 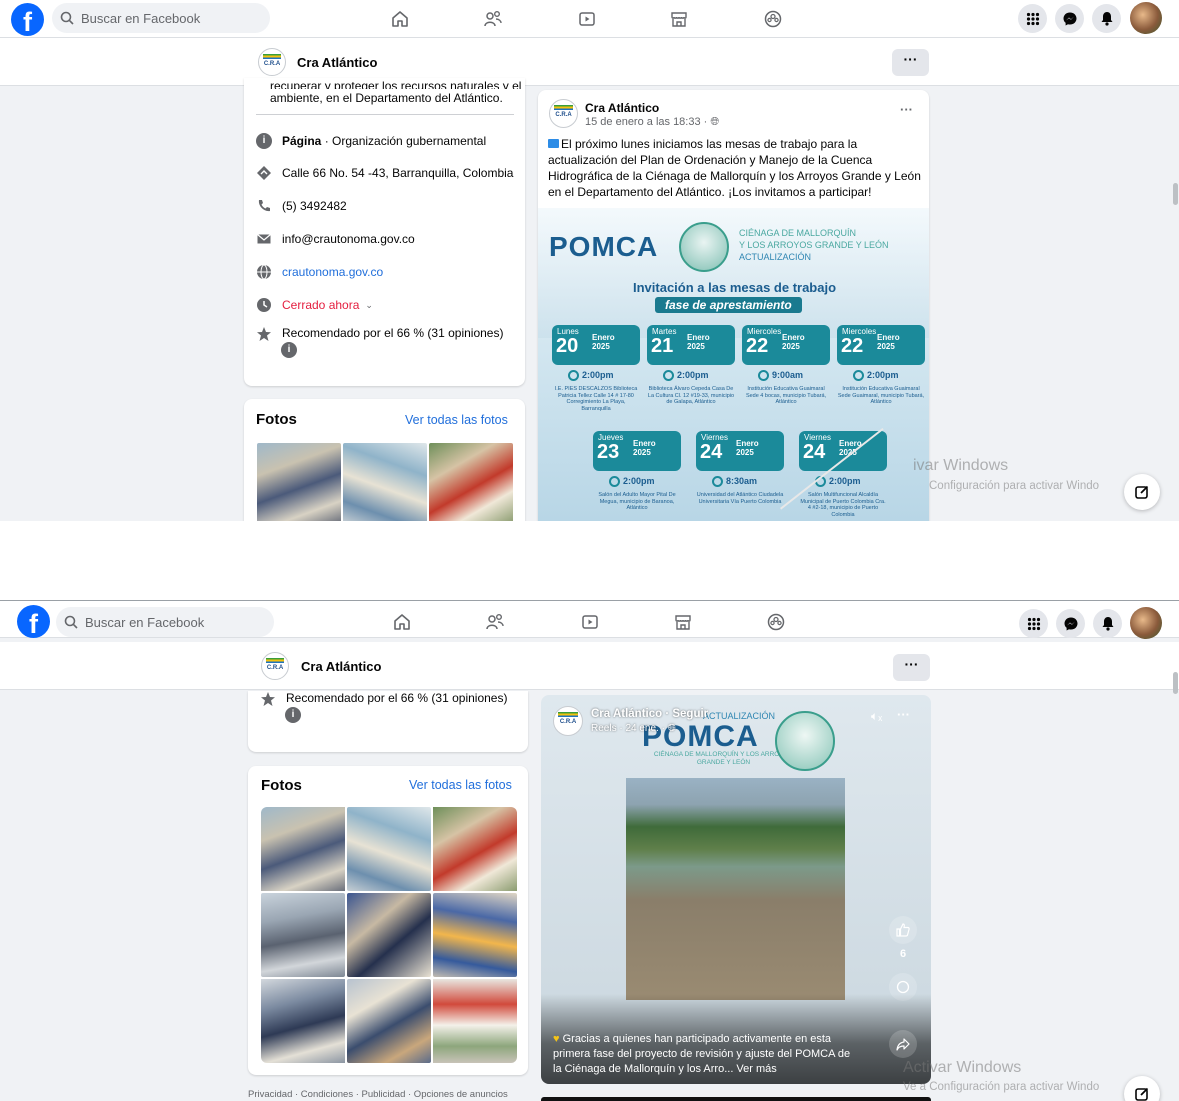 I want to click on like-icon, so click(x=903, y=930).